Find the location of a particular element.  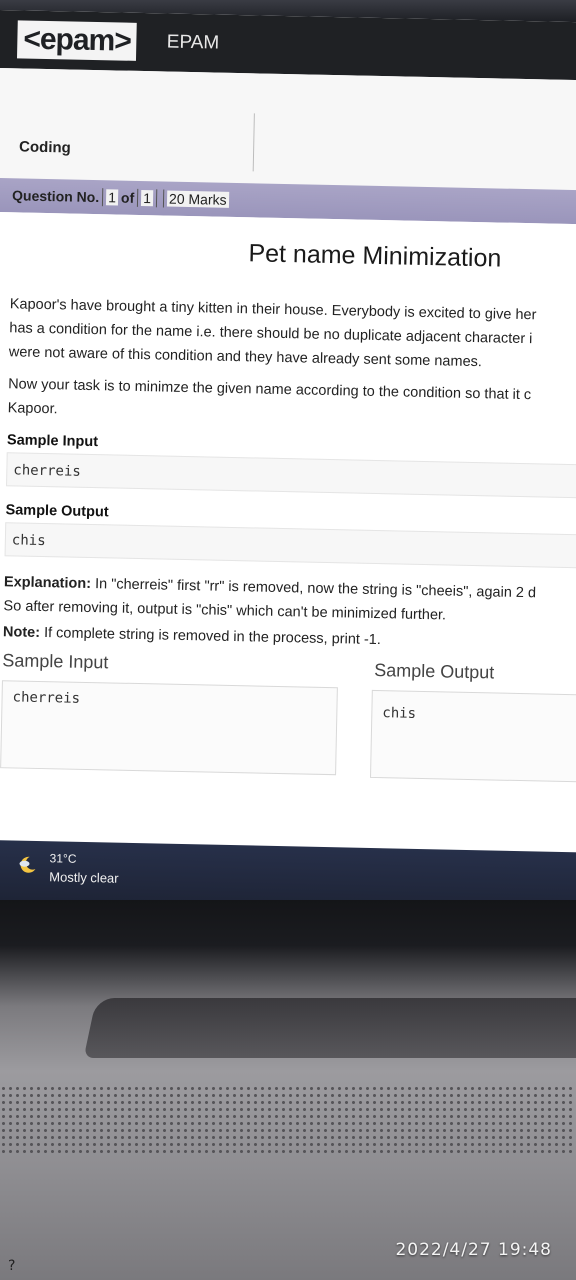

moon-cloud-icon is located at coordinates (27, 865).